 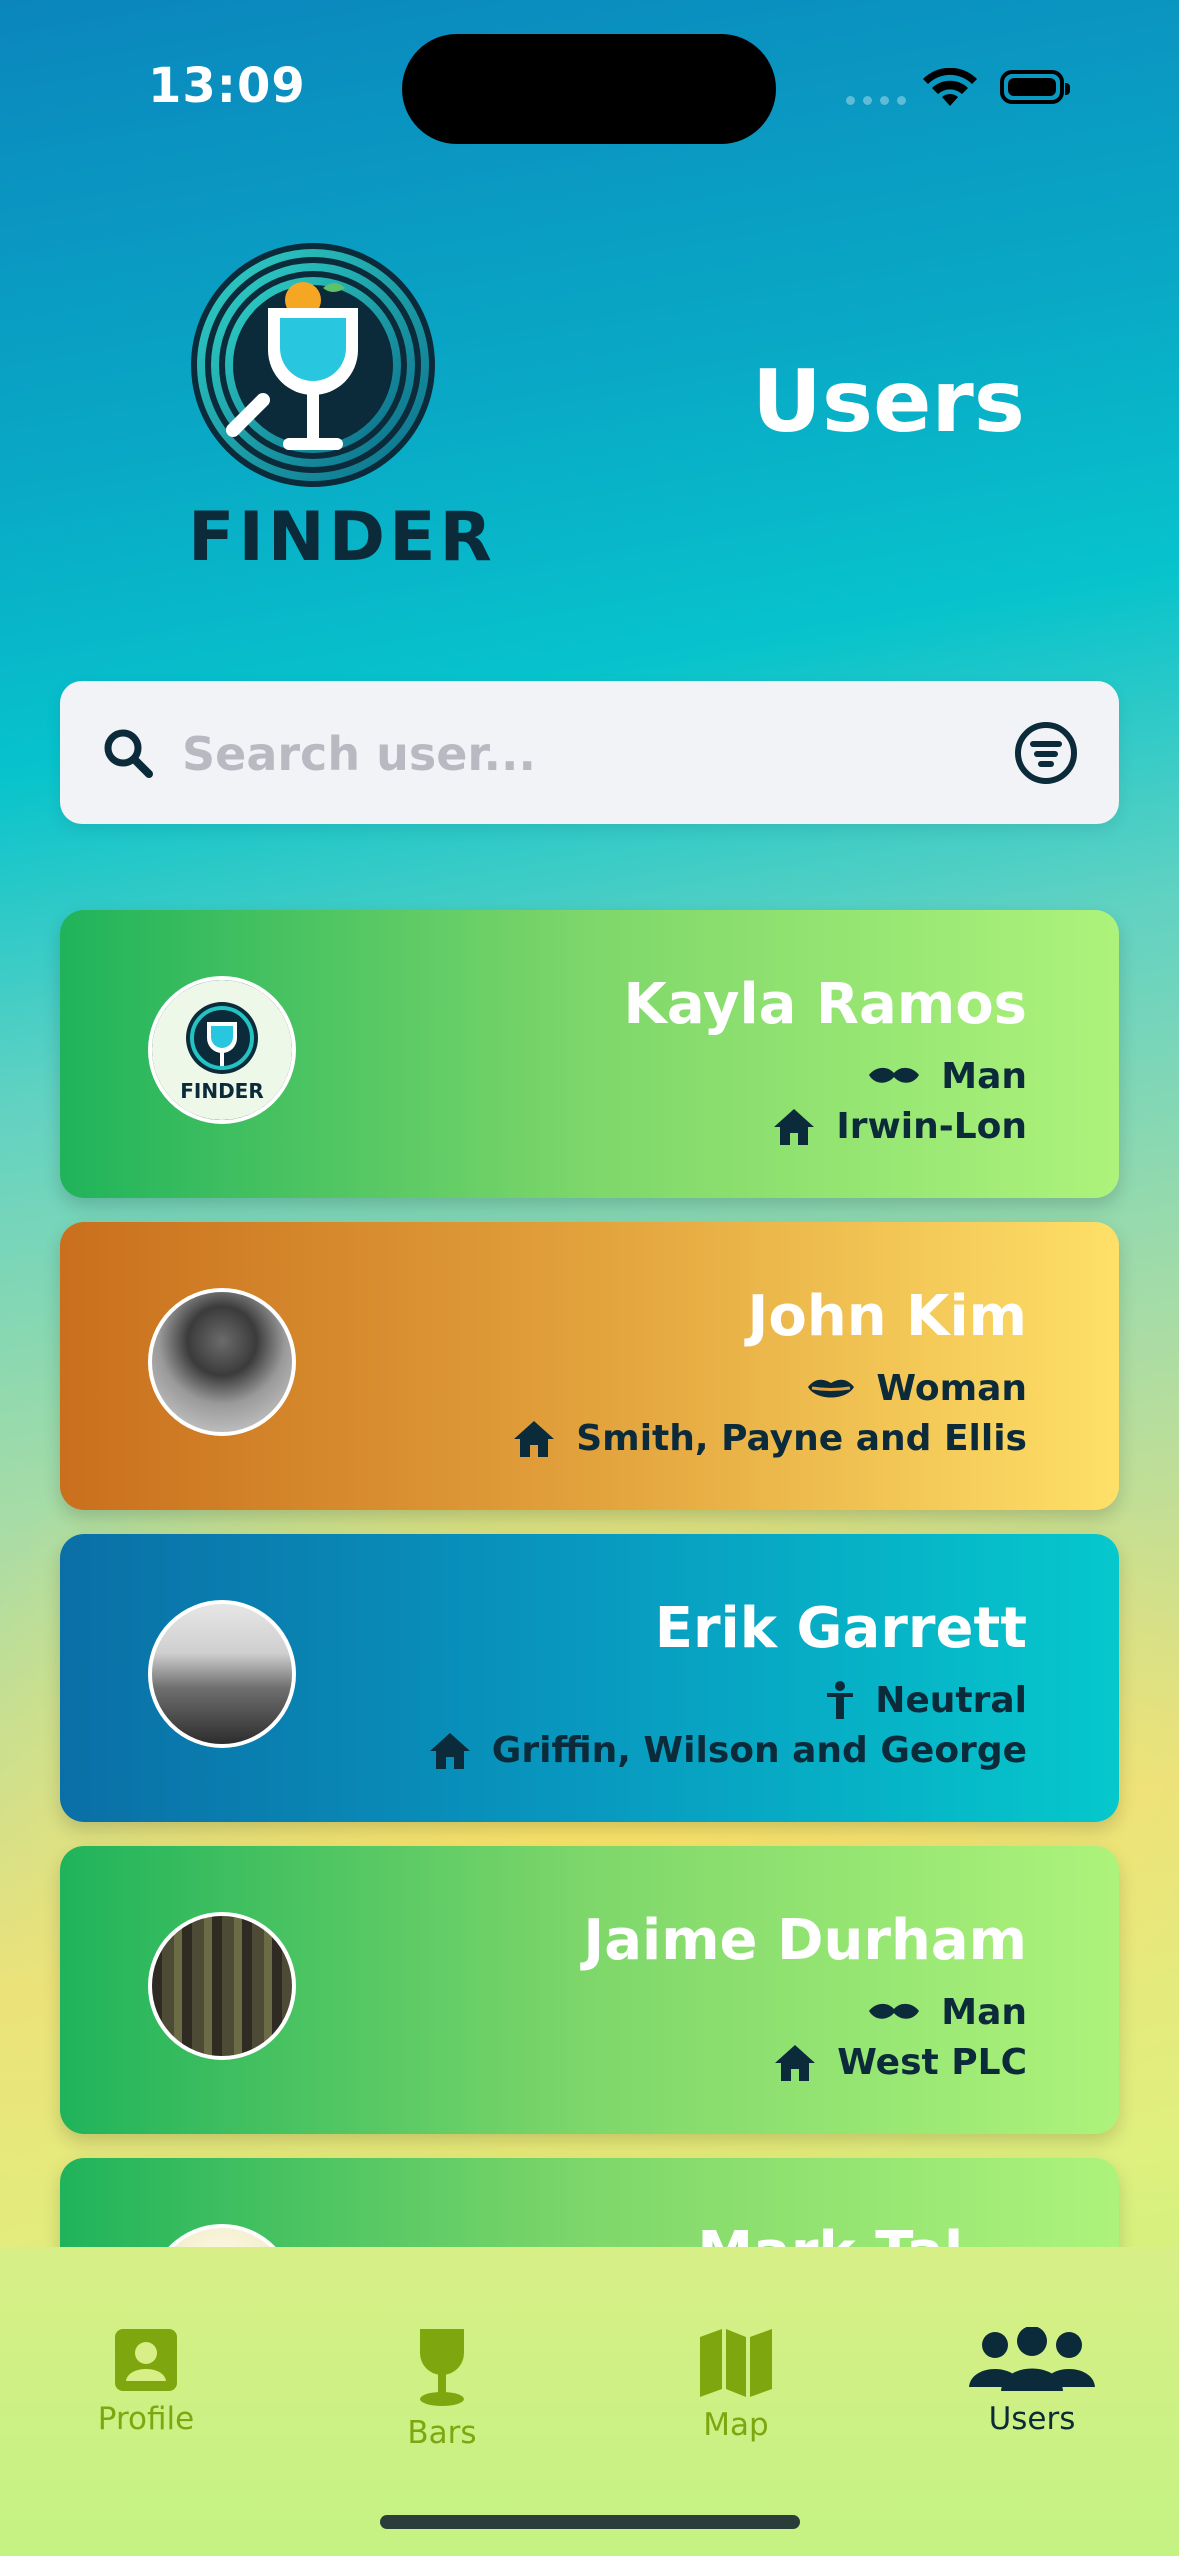 I want to click on svg-text: FINDER, so click(x=222, y=1091).